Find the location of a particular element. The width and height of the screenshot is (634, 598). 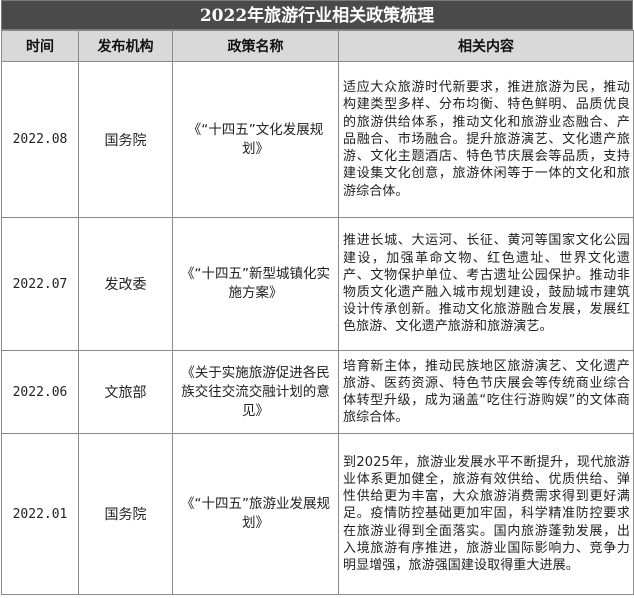

cell-time: 2022.01 is located at coordinates (40, 514).